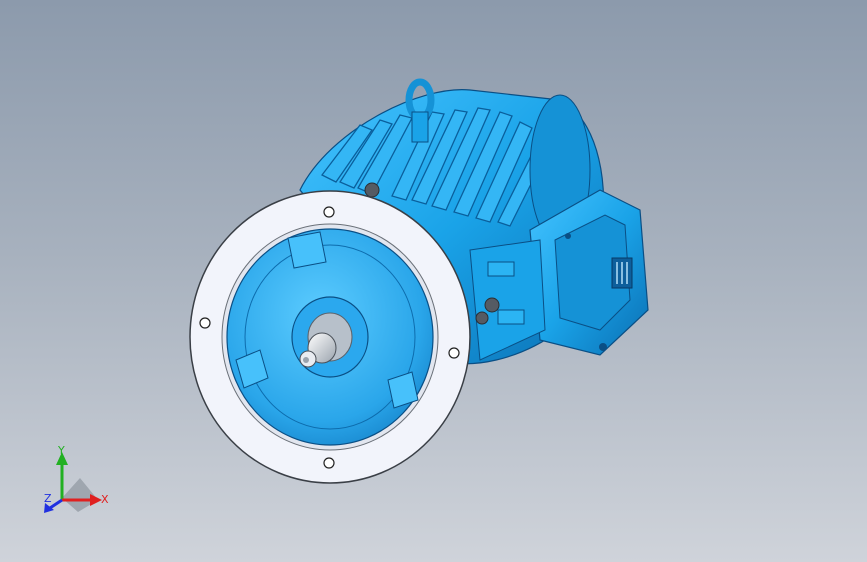 The image size is (867, 562). Describe the element at coordinates (420, 110) in the screenshot. I see `lifting-eye` at that location.